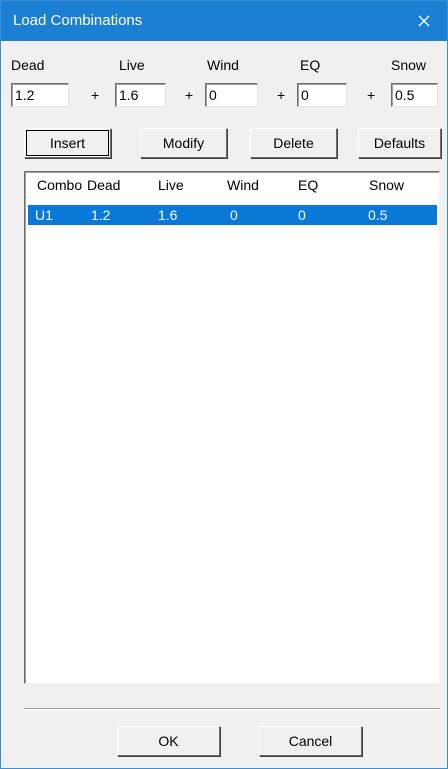 Image resolution: width=448 pixels, height=769 pixels. Describe the element at coordinates (28, 65) in the screenshot. I see `dead-label: Dead` at that location.